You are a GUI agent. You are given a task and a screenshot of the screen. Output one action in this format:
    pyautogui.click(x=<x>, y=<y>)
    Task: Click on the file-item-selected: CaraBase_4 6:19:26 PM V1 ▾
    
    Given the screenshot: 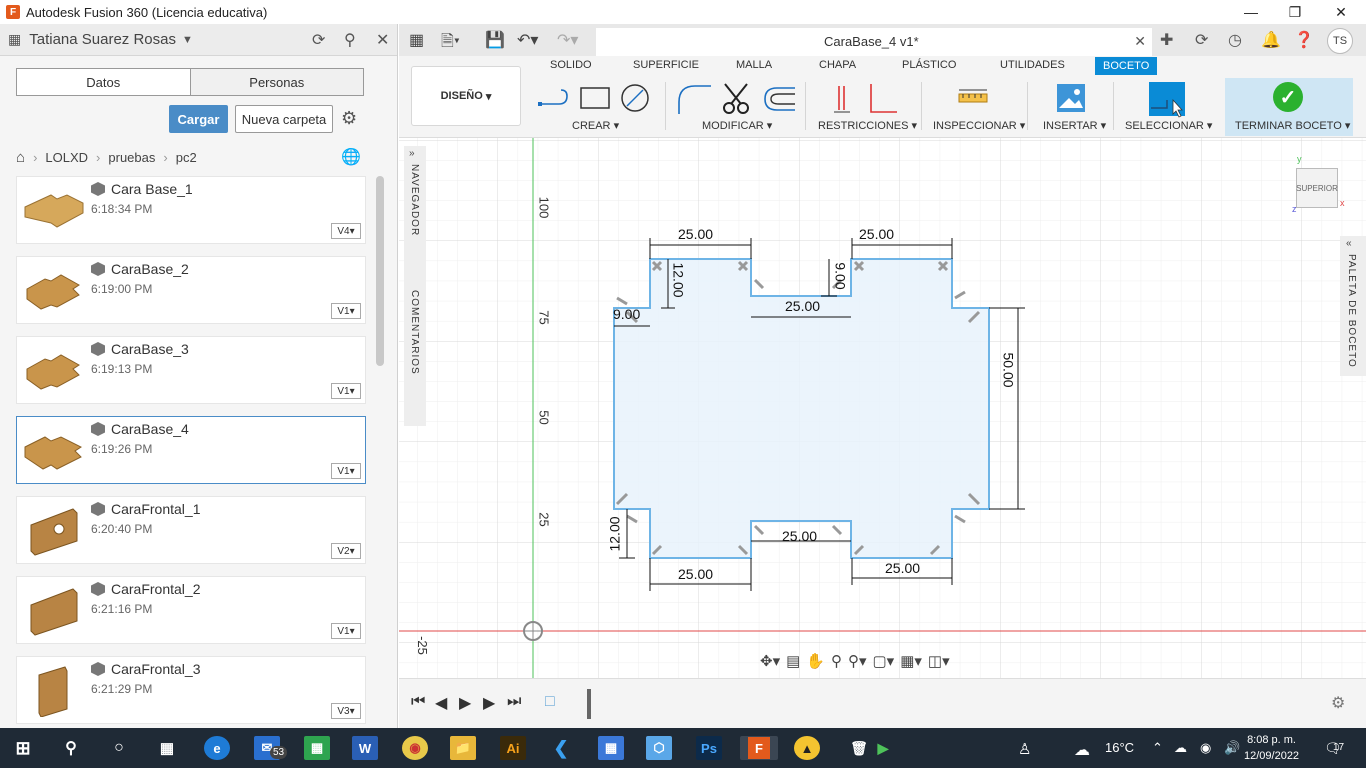 What is the action you would take?
    pyautogui.click(x=191, y=450)
    